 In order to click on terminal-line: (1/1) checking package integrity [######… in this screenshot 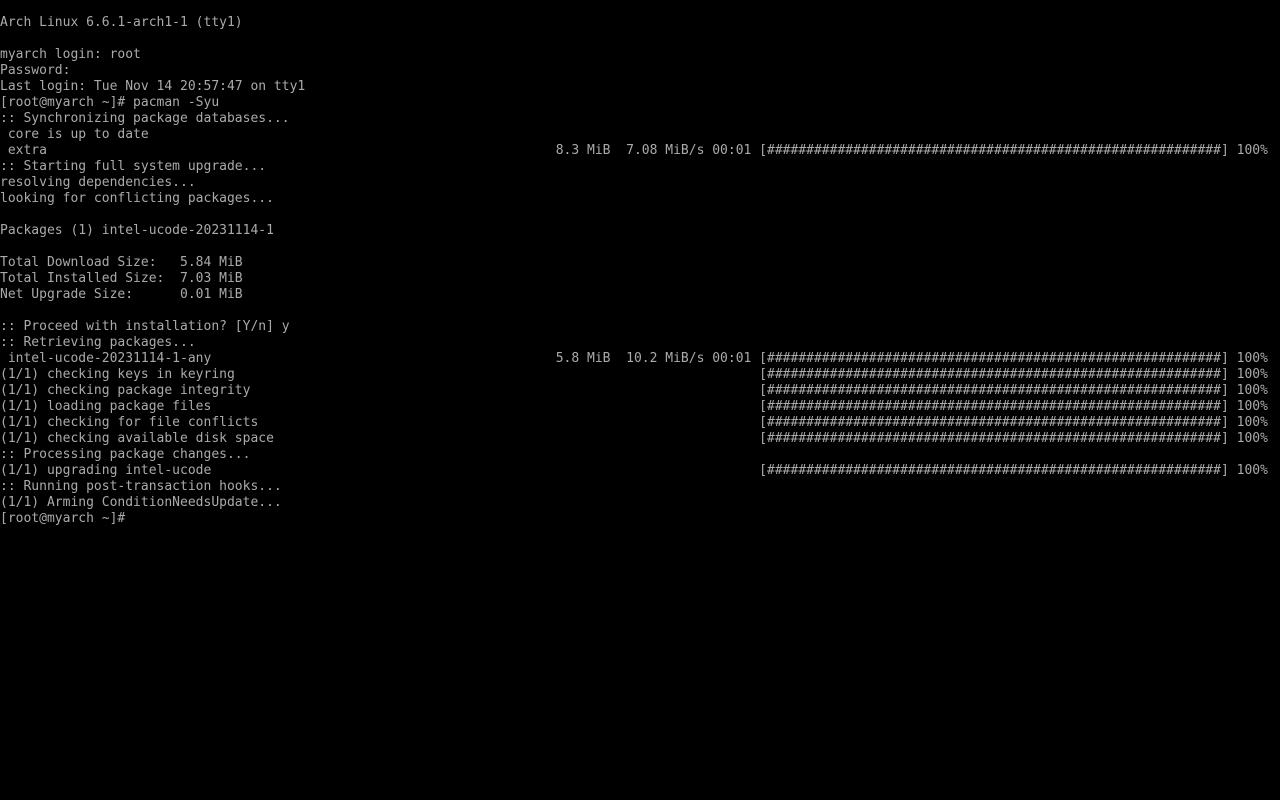, I will do `click(634, 390)`.